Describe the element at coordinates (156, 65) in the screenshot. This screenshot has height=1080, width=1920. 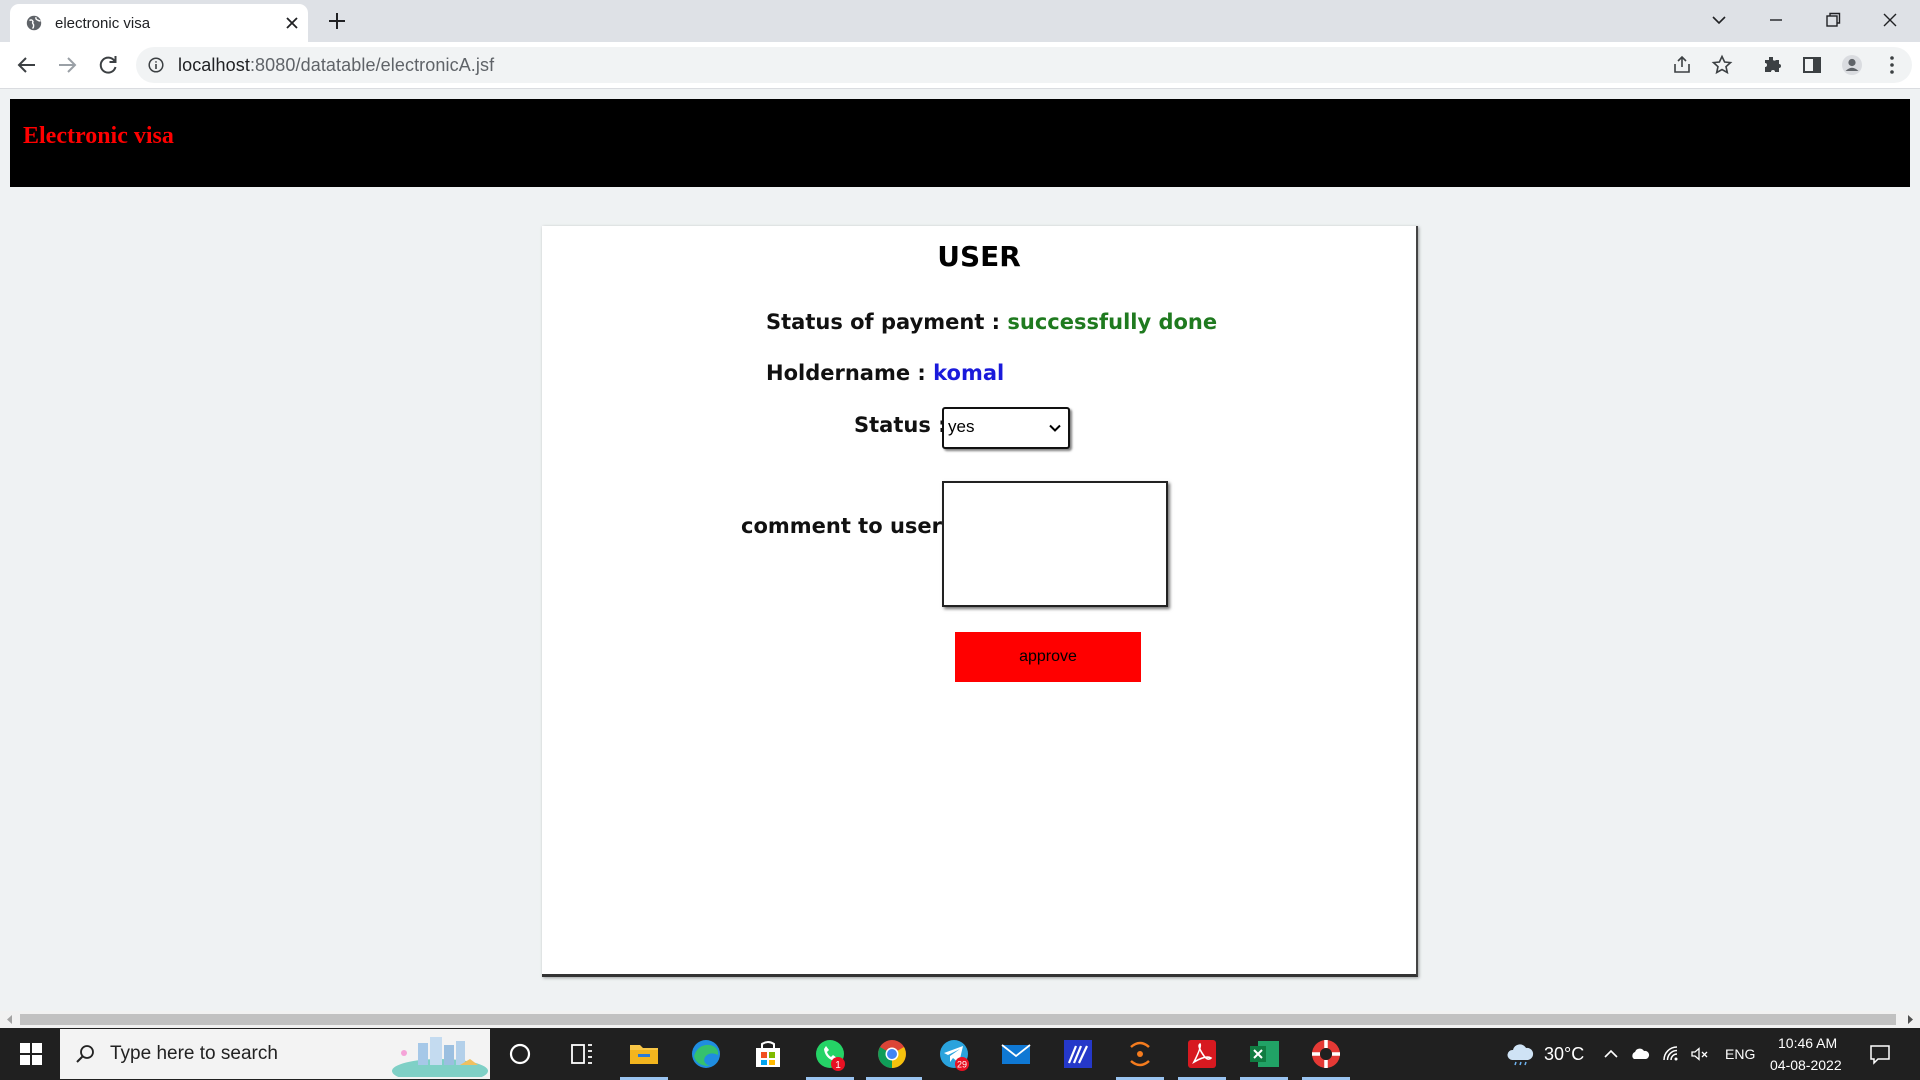
I see `info-icon` at that location.